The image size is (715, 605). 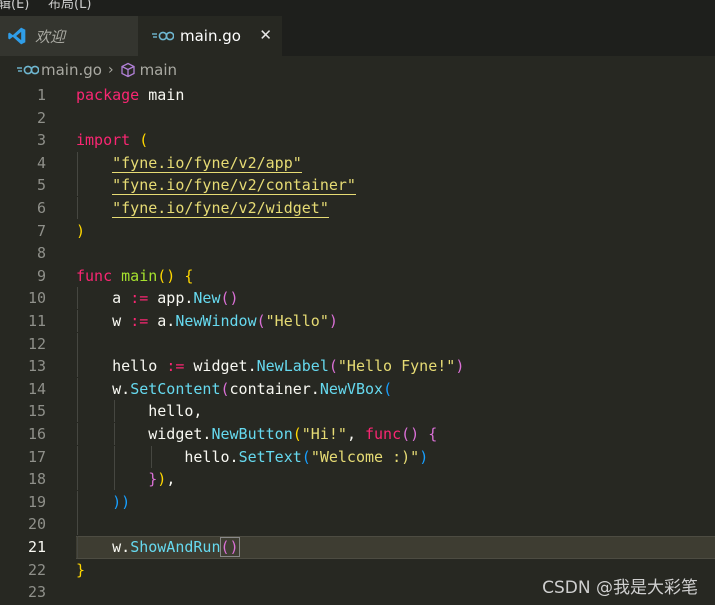 I want to click on code-line: 11 w := a.NewWindow("Hello"), so click(x=357, y=321).